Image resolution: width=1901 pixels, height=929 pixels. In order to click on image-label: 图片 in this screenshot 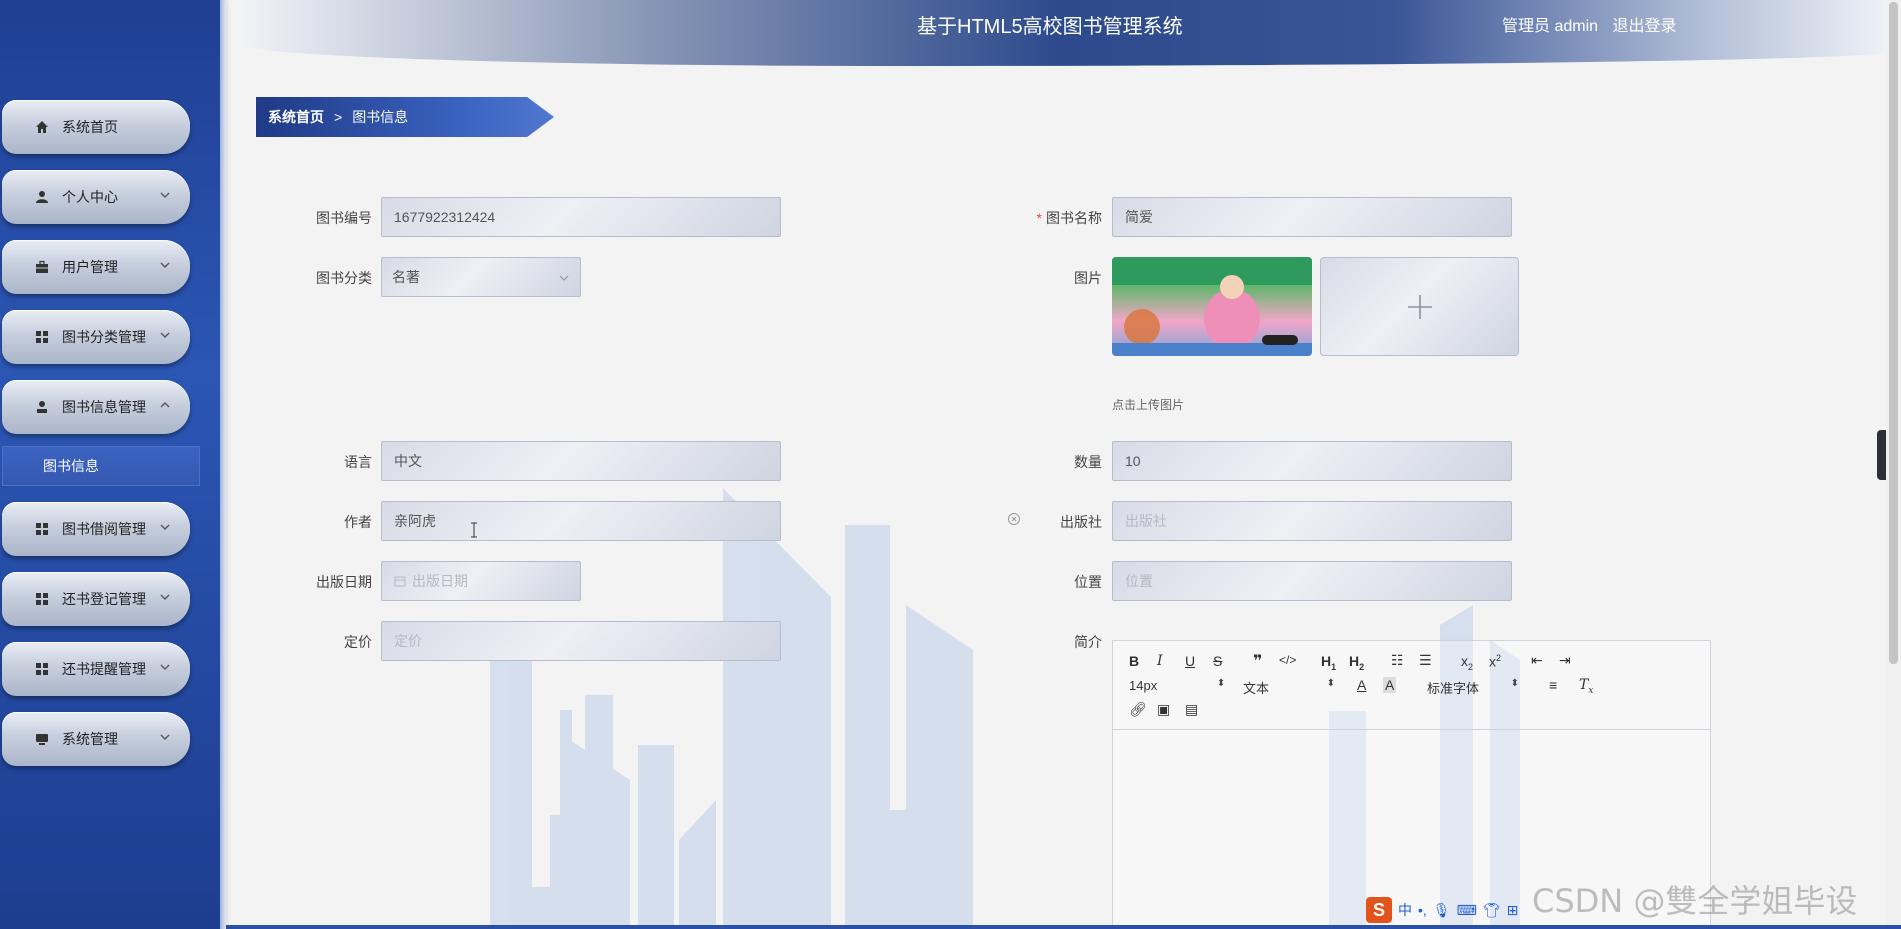, I will do `click(1088, 278)`.